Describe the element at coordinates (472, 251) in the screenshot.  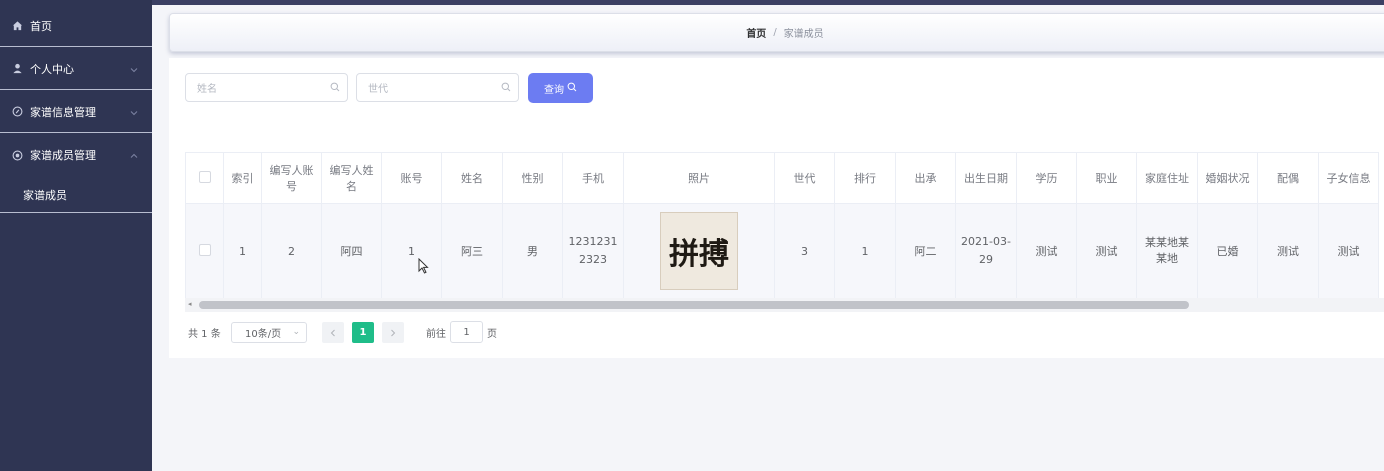
I see `cell-name: 阿三` at that location.